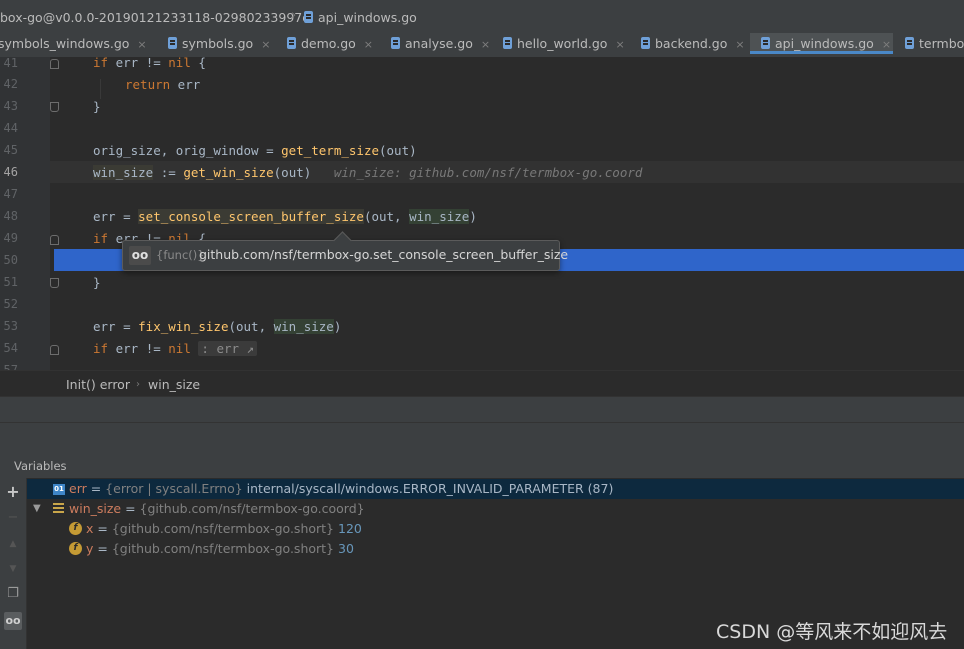 This screenshot has height=649, width=964. I want to click on copy-button: ❐, so click(13, 594).